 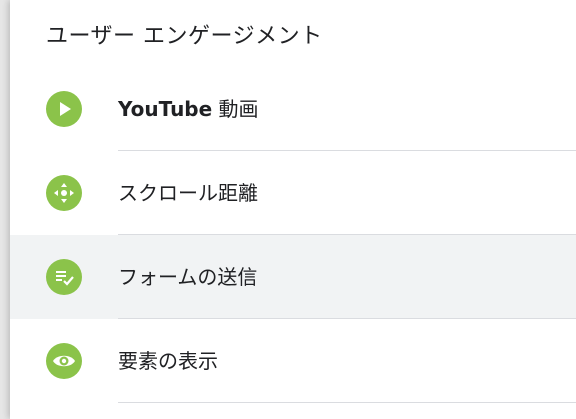 I want to click on play-icon, so click(x=64, y=109).